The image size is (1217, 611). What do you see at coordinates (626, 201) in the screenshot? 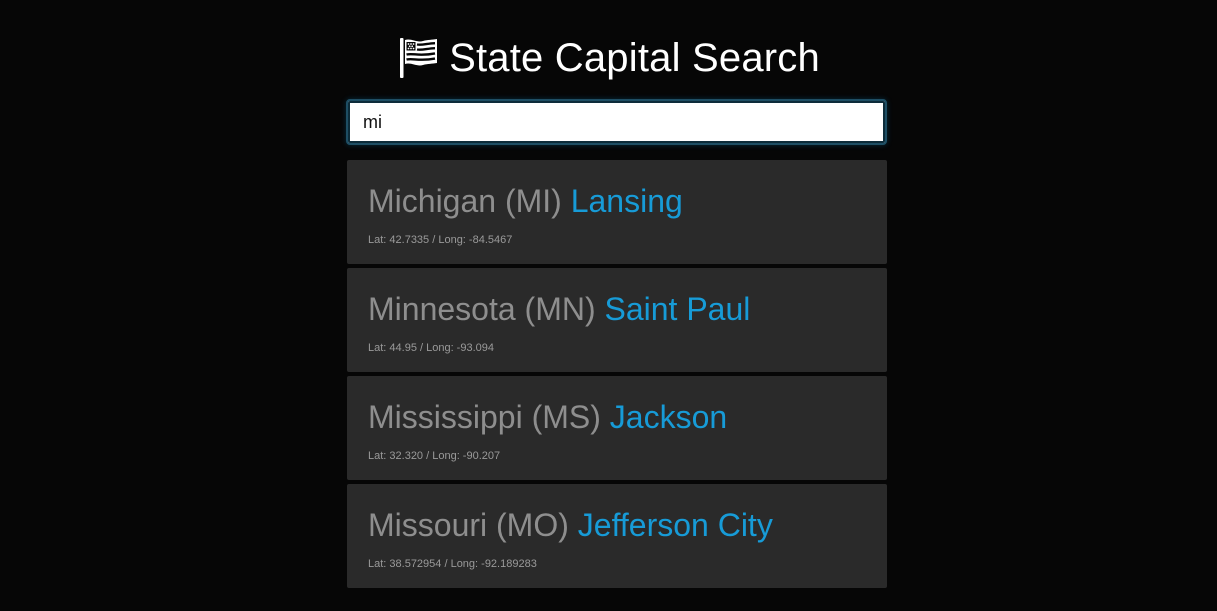
I see `capital-name: Lansing` at bounding box center [626, 201].